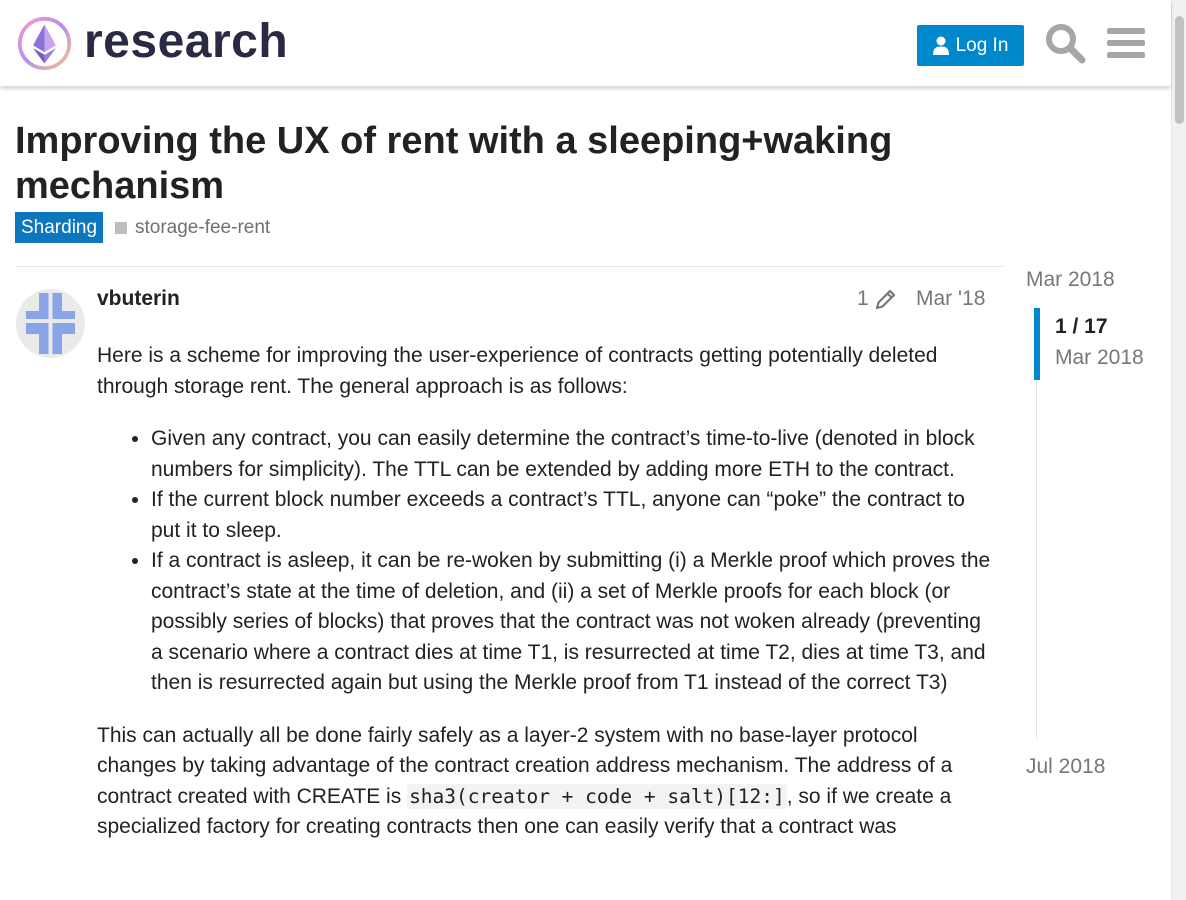 The height and width of the screenshot is (900, 1186). Describe the element at coordinates (186, 42) in the screenshot. I see `site-name: research` at that location.